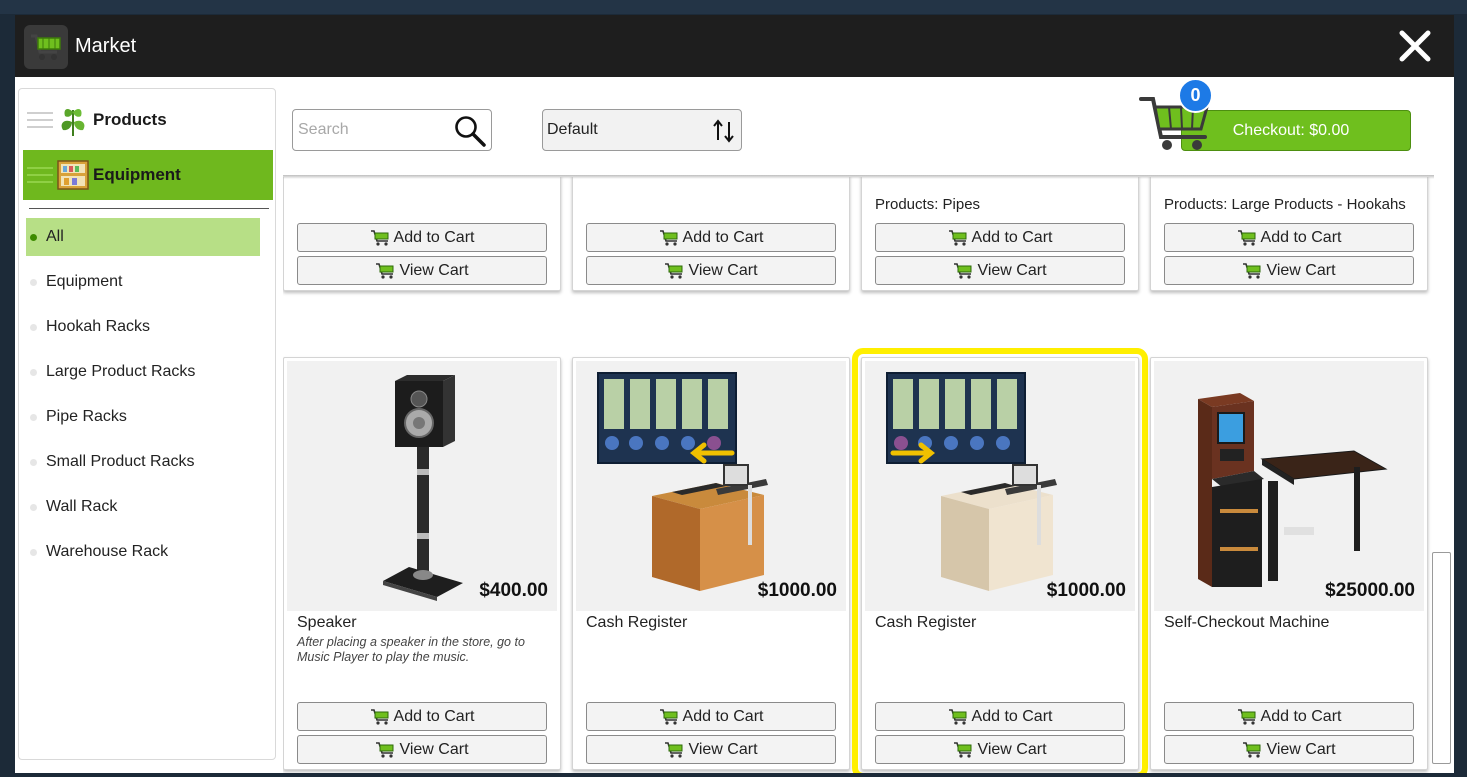 The image size is (1467, 777). I want to click on sort-arrows-icon, so click(723, 131).